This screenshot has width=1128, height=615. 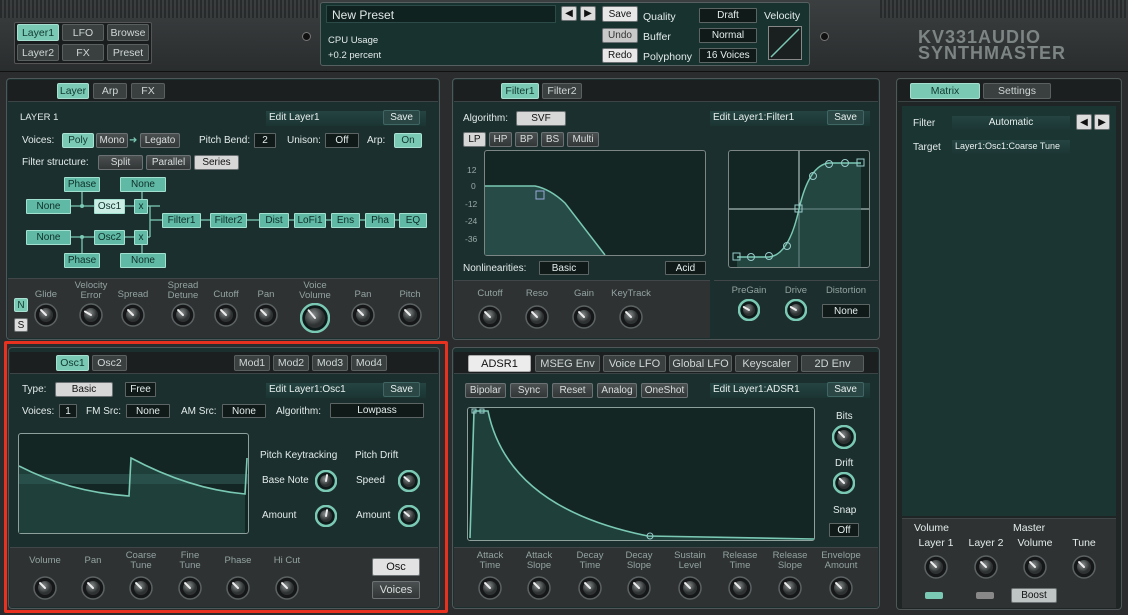 I want to click on dist-node: Dist, so click(x=274, y=220).